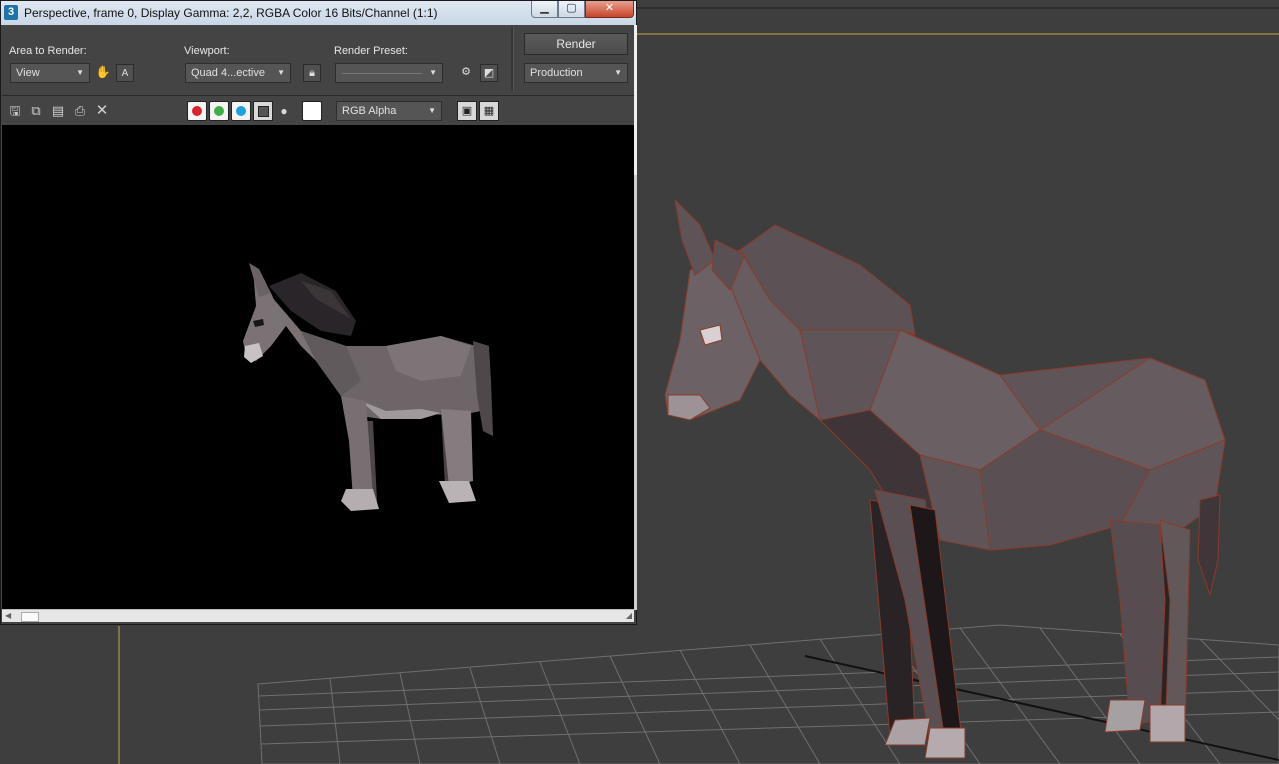 This screenshot has width=1279, height=764. Describe the element at coordinates (467, 111) in the screenshot. I see `toggle-ui-overlay-icon: ▣` at that location.